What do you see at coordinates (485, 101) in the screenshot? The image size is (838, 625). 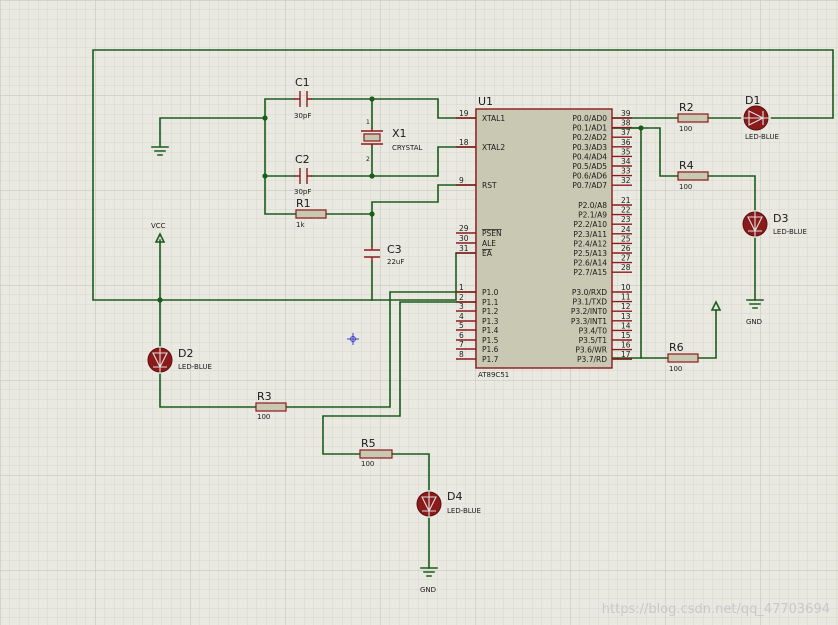 I see `mcu-ref: U1` at bounding box center [485, 101].